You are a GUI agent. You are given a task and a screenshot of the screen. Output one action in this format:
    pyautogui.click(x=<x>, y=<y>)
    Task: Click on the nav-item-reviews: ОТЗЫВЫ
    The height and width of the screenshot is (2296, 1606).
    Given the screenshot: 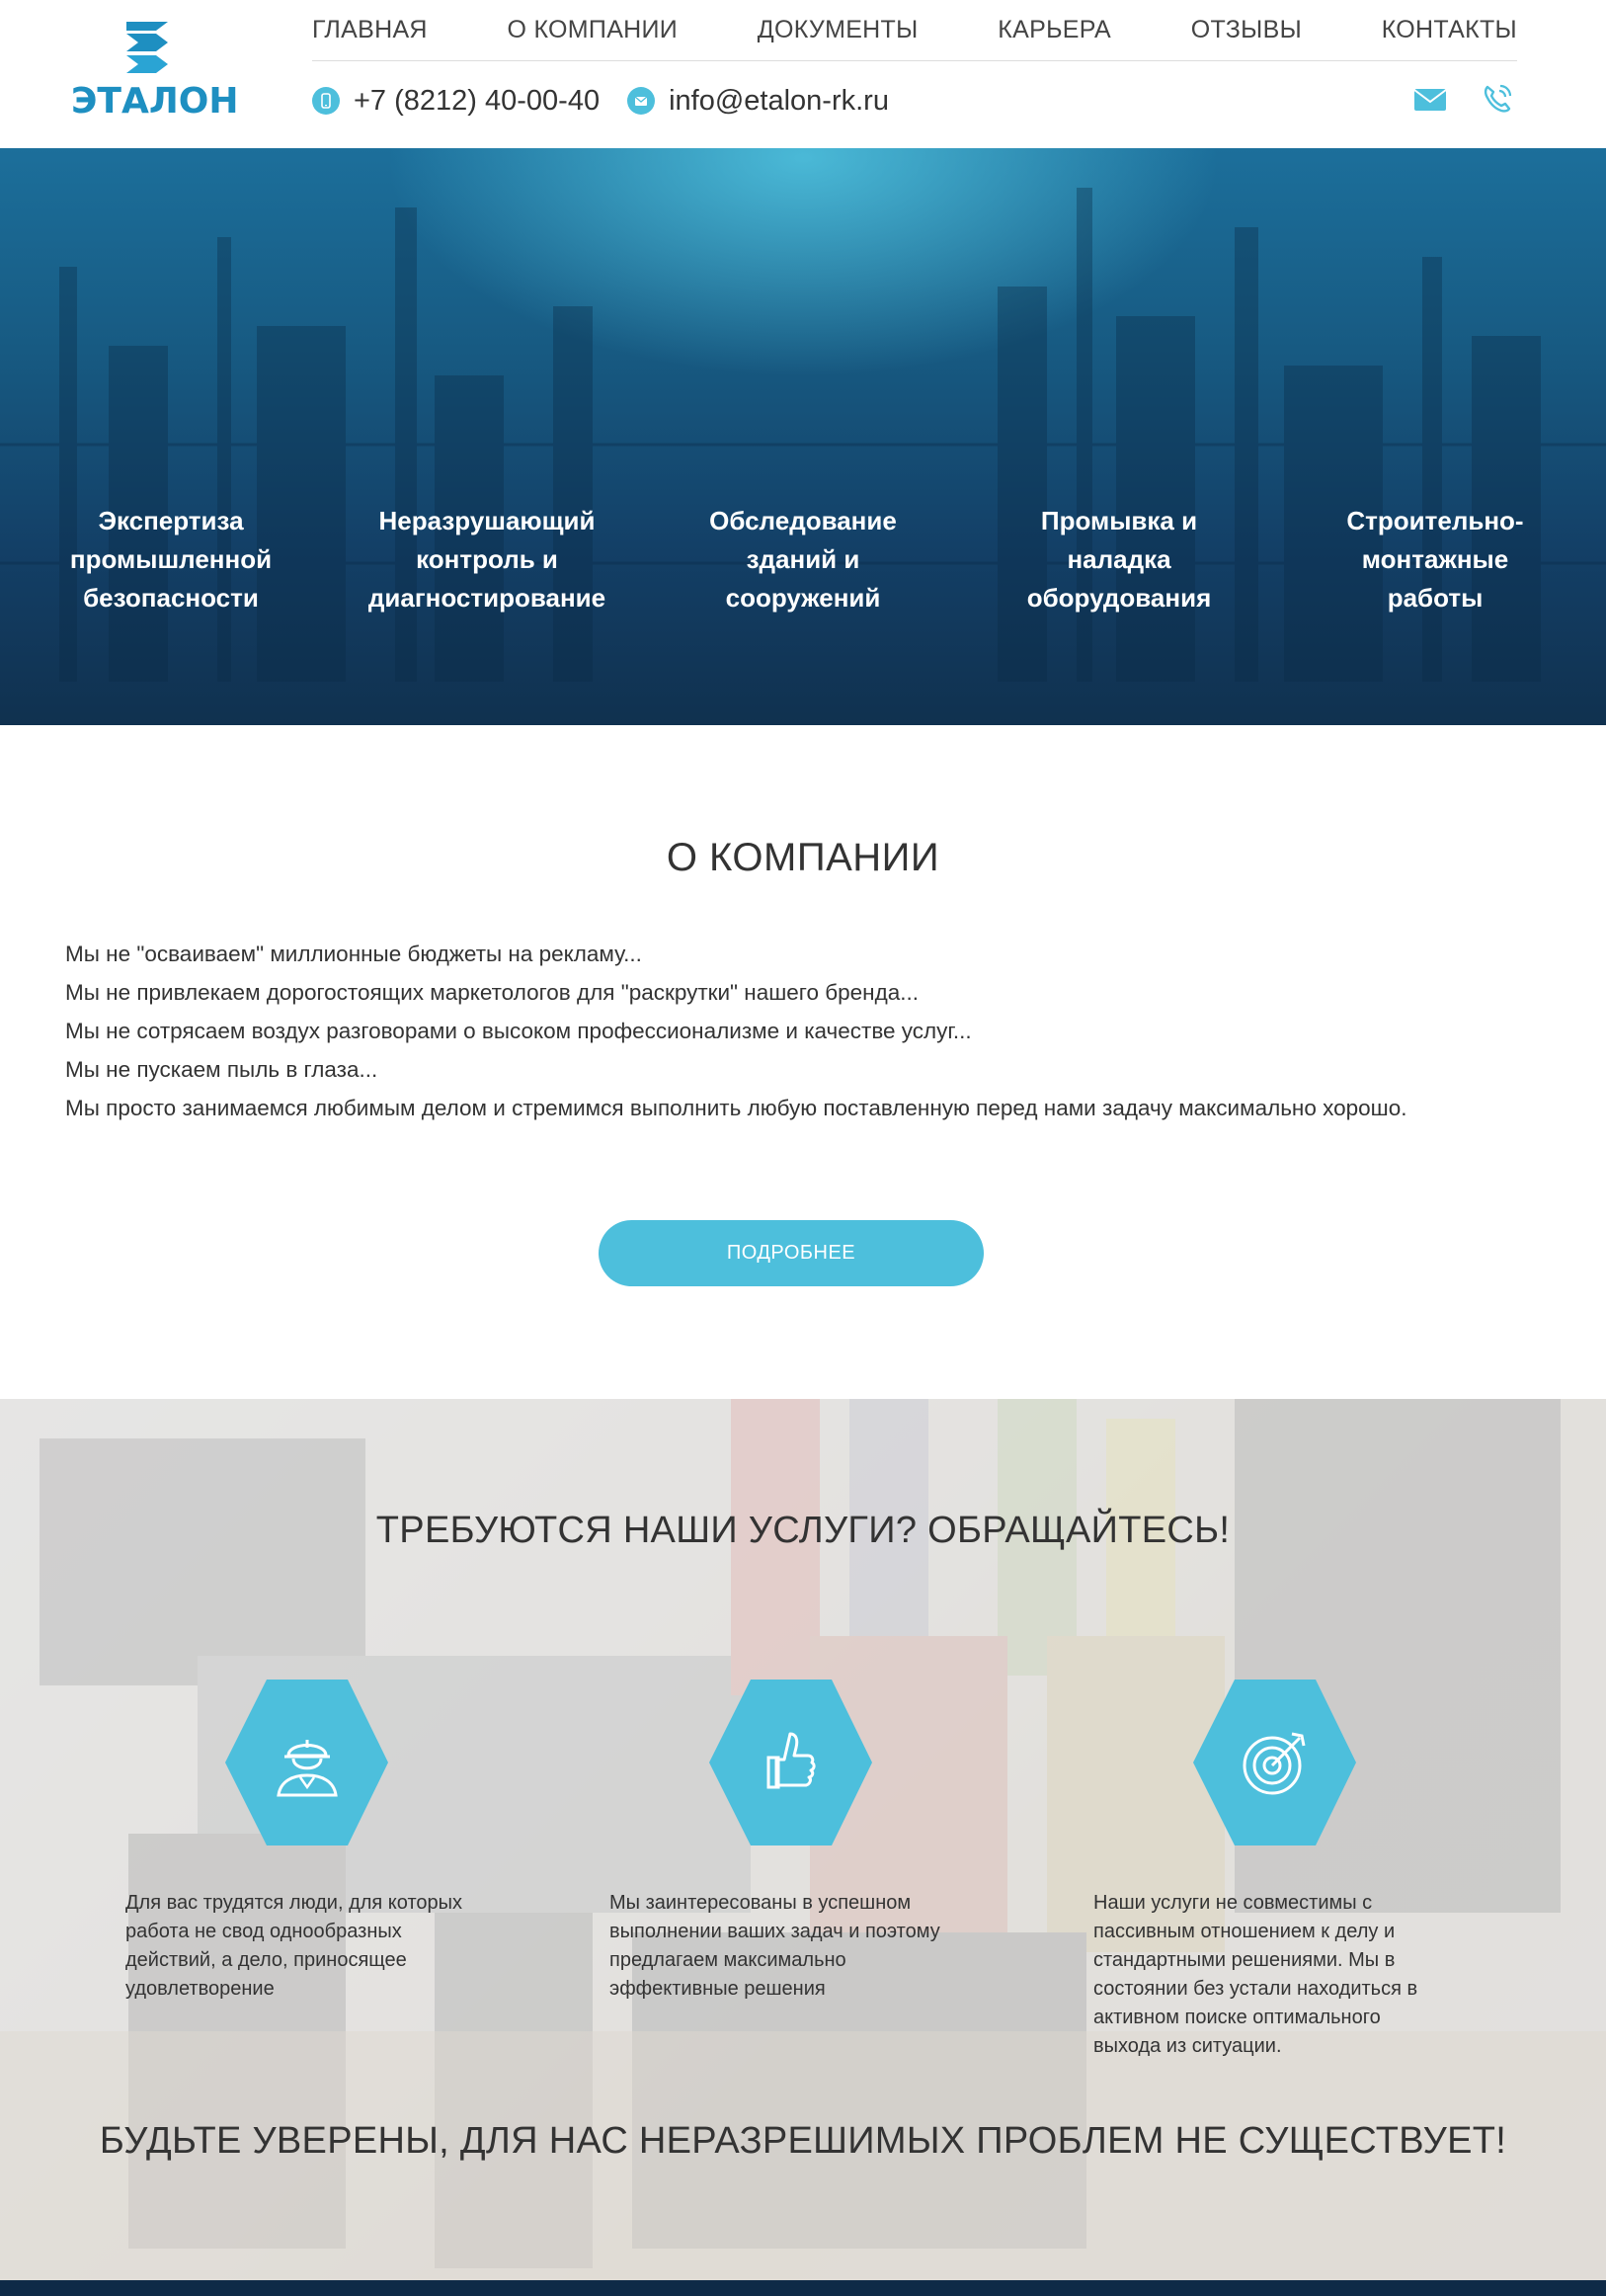 What is the action you would take?
    pyautogui.click(x=1246, y=30)
    